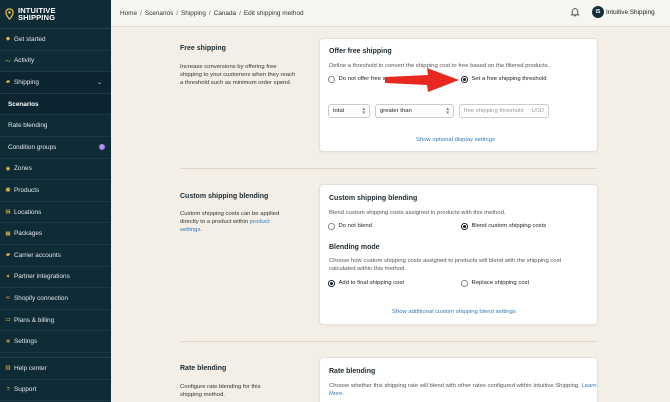 The image size is (670, 402). I want to click on add-to-final-shipping-cost-radio: Add to final shipping cost, so click(366, 283).